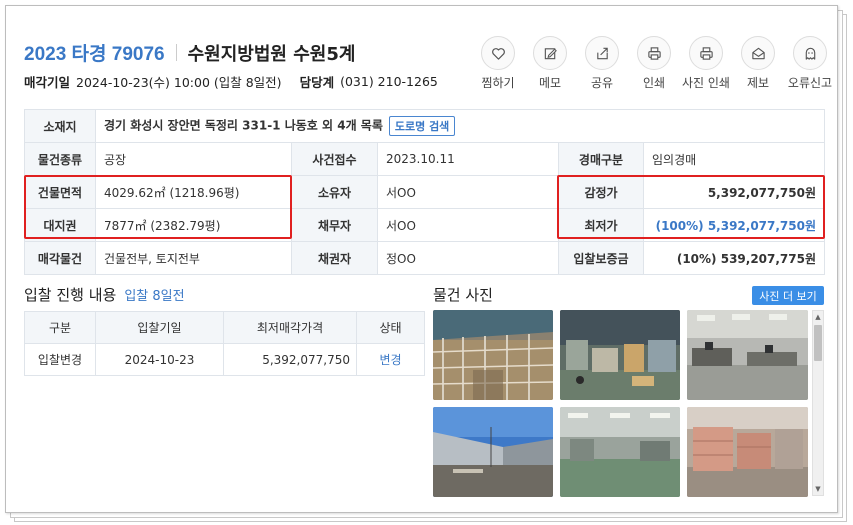  I want to click on table-row: 입찰변경 2024-10-23 5,392,077,750 변경, so click(224, 359).